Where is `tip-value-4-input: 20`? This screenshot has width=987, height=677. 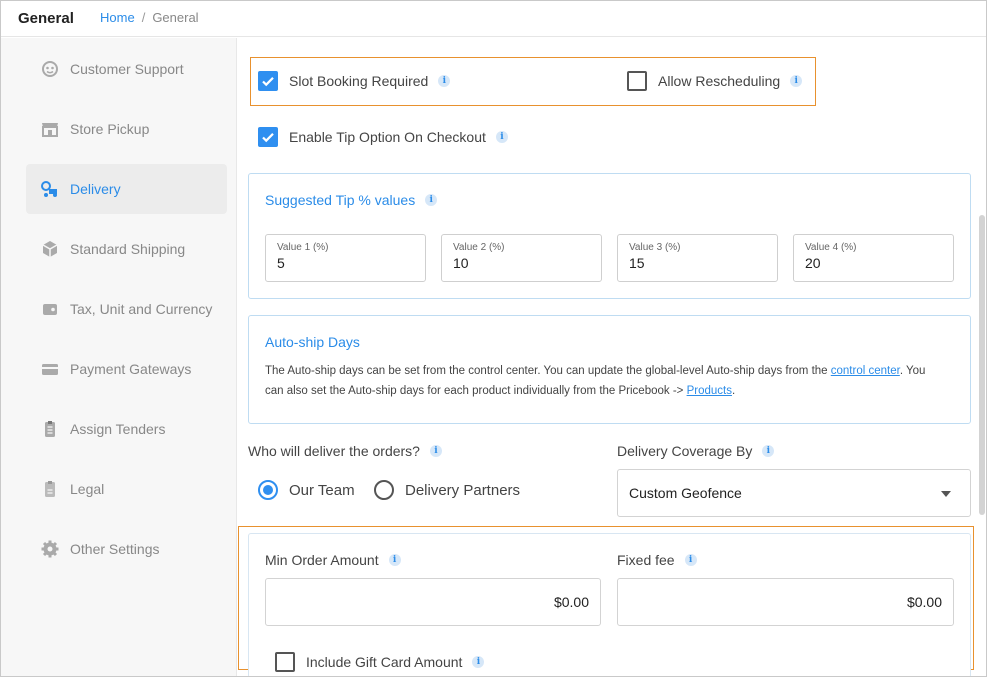
tip-value-4-input: 20 is located at coordinates (873, 263).